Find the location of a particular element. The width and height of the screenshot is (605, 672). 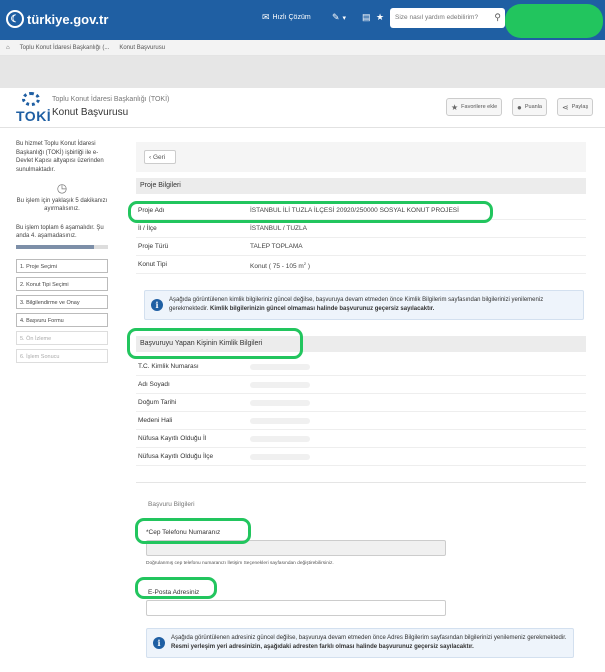

progress-bar is located at coordinates (62, 246).